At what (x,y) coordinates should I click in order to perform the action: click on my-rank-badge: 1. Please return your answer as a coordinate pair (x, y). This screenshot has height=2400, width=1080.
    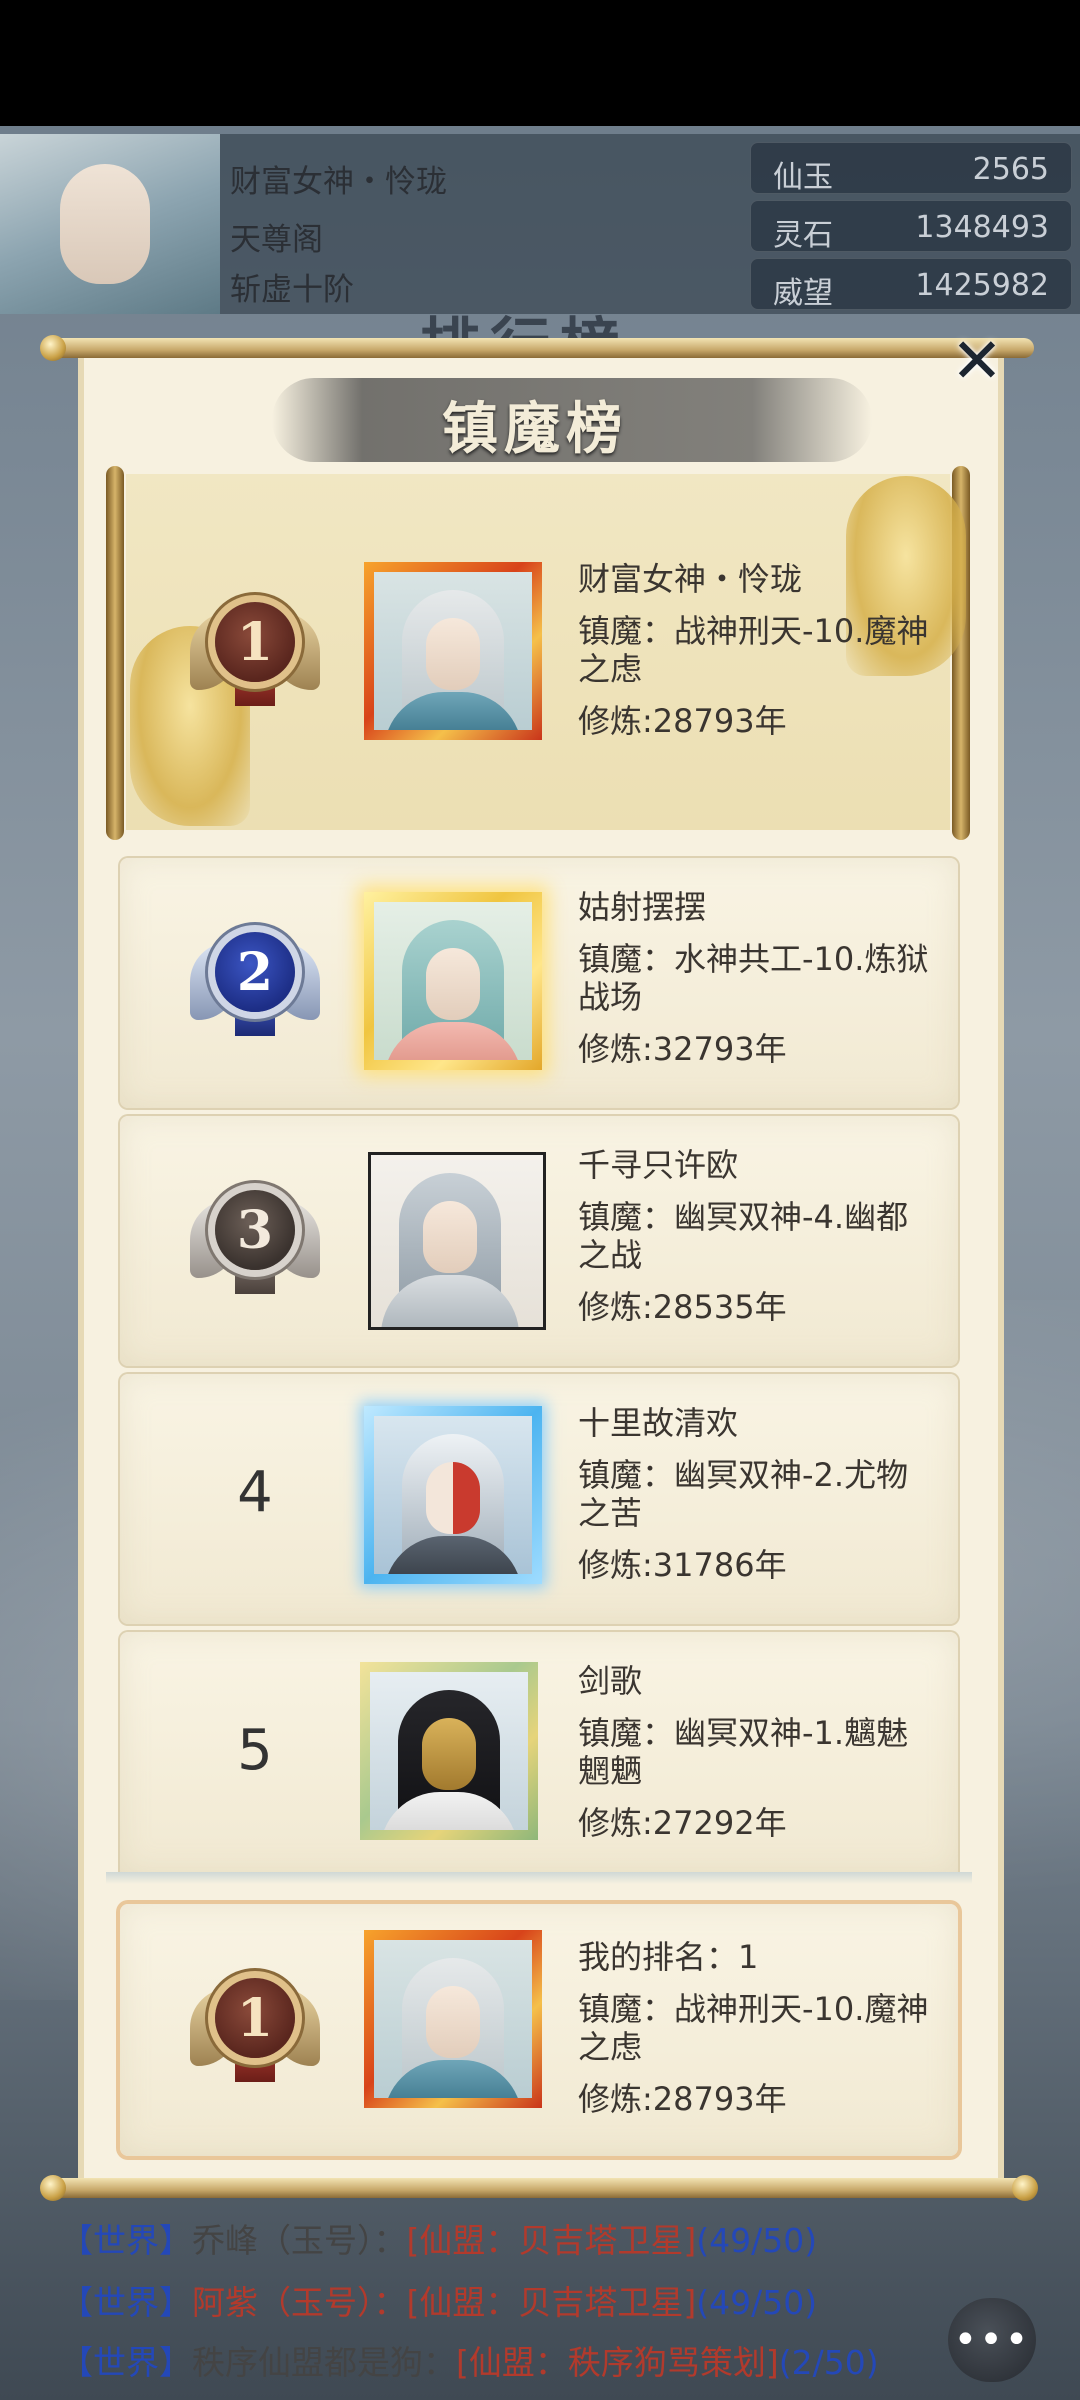
    Looking at the image, I should click on (255, 2026).